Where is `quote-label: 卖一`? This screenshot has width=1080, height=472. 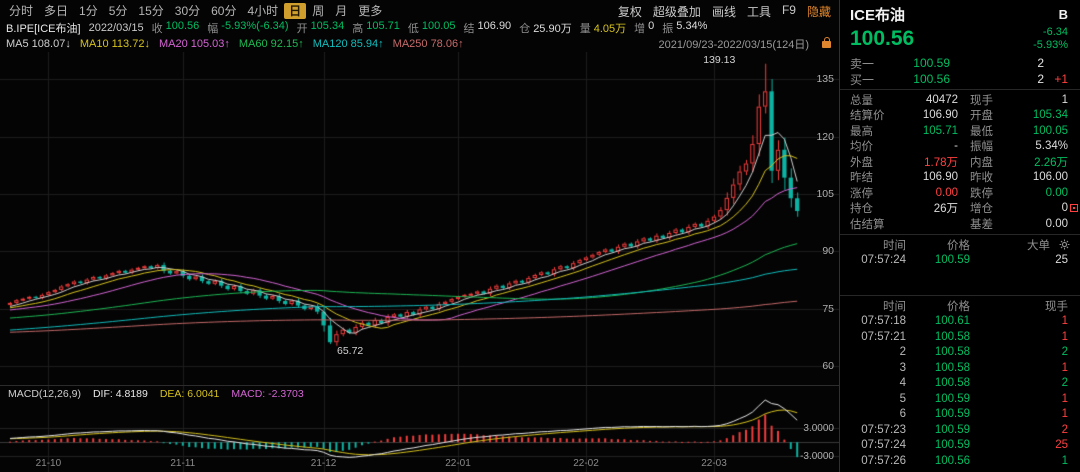 quote-label: 卖一 is located at coordinates (862, 63).